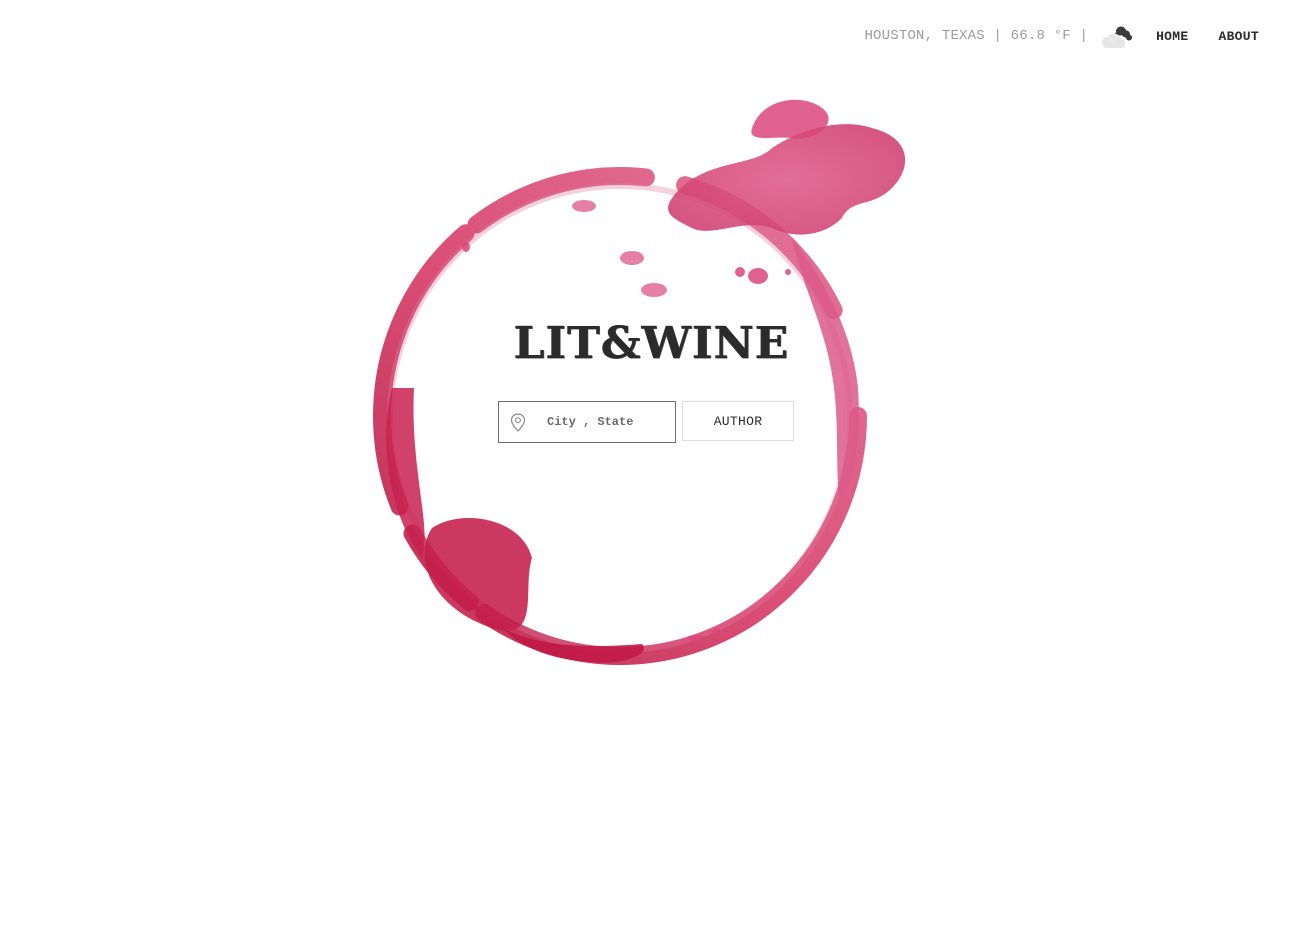  What do you see at coordinates (1172, 36) in the screenshot?
I see `nav-home-link: HOME` at bounding box center [1172, 36].